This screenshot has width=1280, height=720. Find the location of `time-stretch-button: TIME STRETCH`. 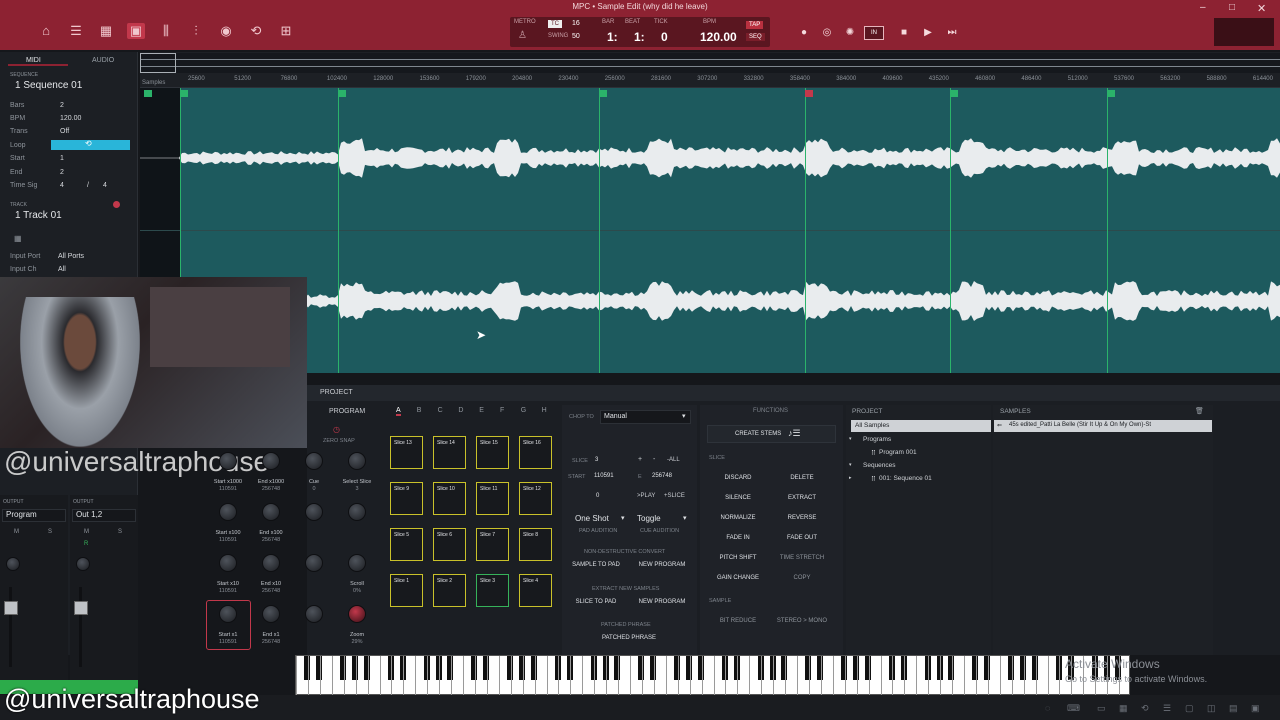

time-stretch-button: TIME STRETCH is located at coordinates (802, 558).